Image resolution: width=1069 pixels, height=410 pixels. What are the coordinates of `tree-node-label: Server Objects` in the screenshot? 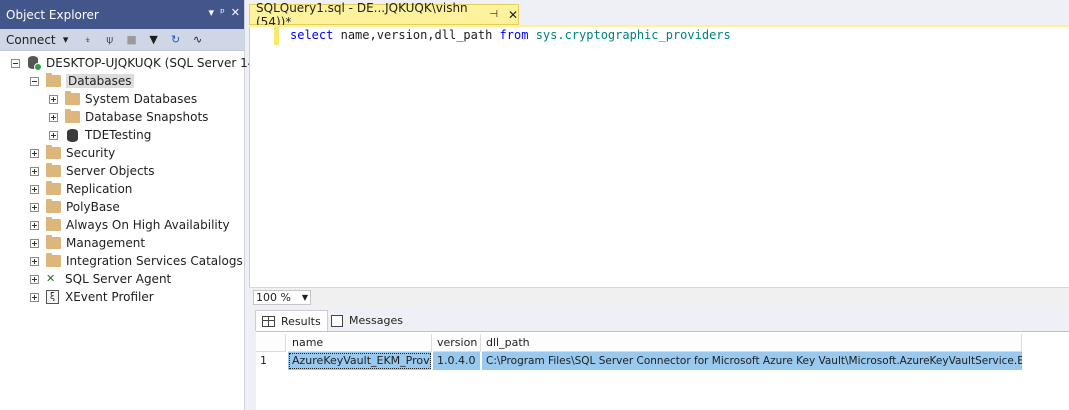 It's located at (110, 171).